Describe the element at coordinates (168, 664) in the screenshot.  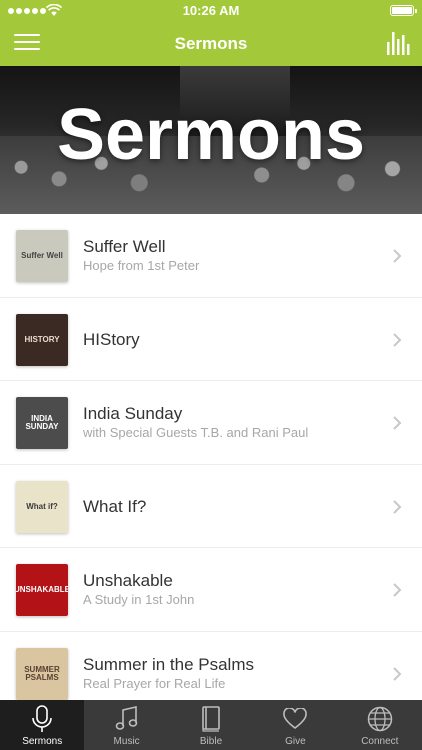
I see `sermon-title: Summer in the Psalms` at that location.